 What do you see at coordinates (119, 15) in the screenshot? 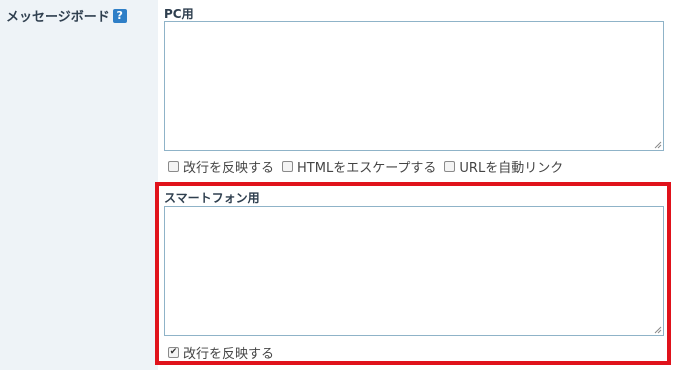
I see `help-icon: ?` at bounding box center [119, 15].